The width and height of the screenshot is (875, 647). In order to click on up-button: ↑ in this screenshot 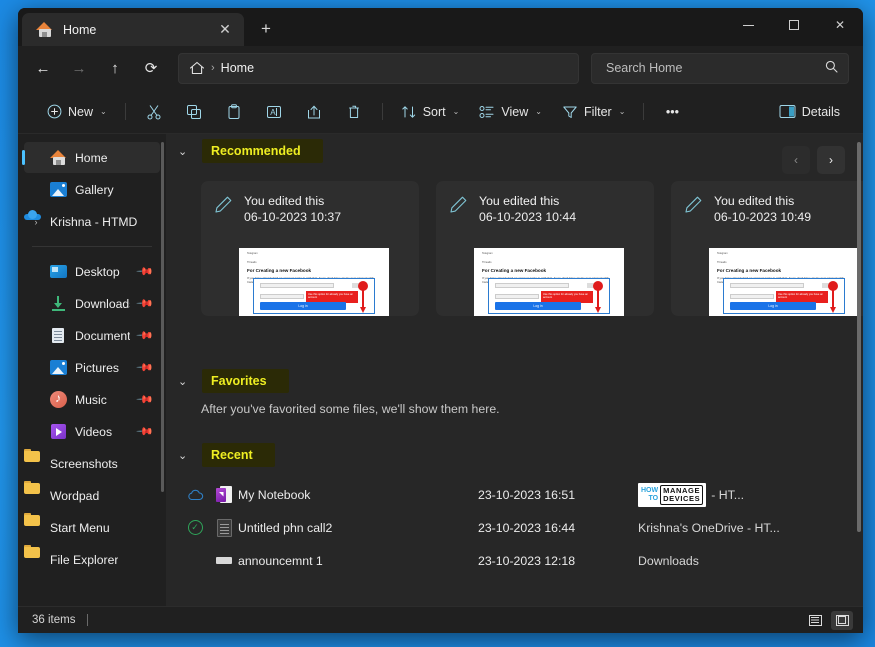, I will do `click(115, 68)`.